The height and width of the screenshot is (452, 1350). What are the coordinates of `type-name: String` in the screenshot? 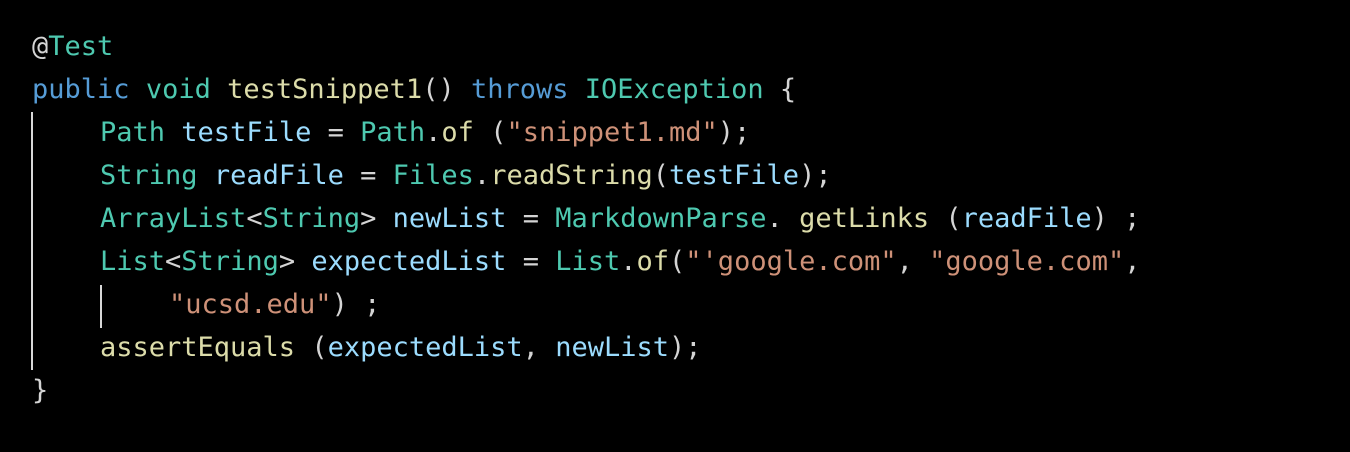 It's located at (149, 175).